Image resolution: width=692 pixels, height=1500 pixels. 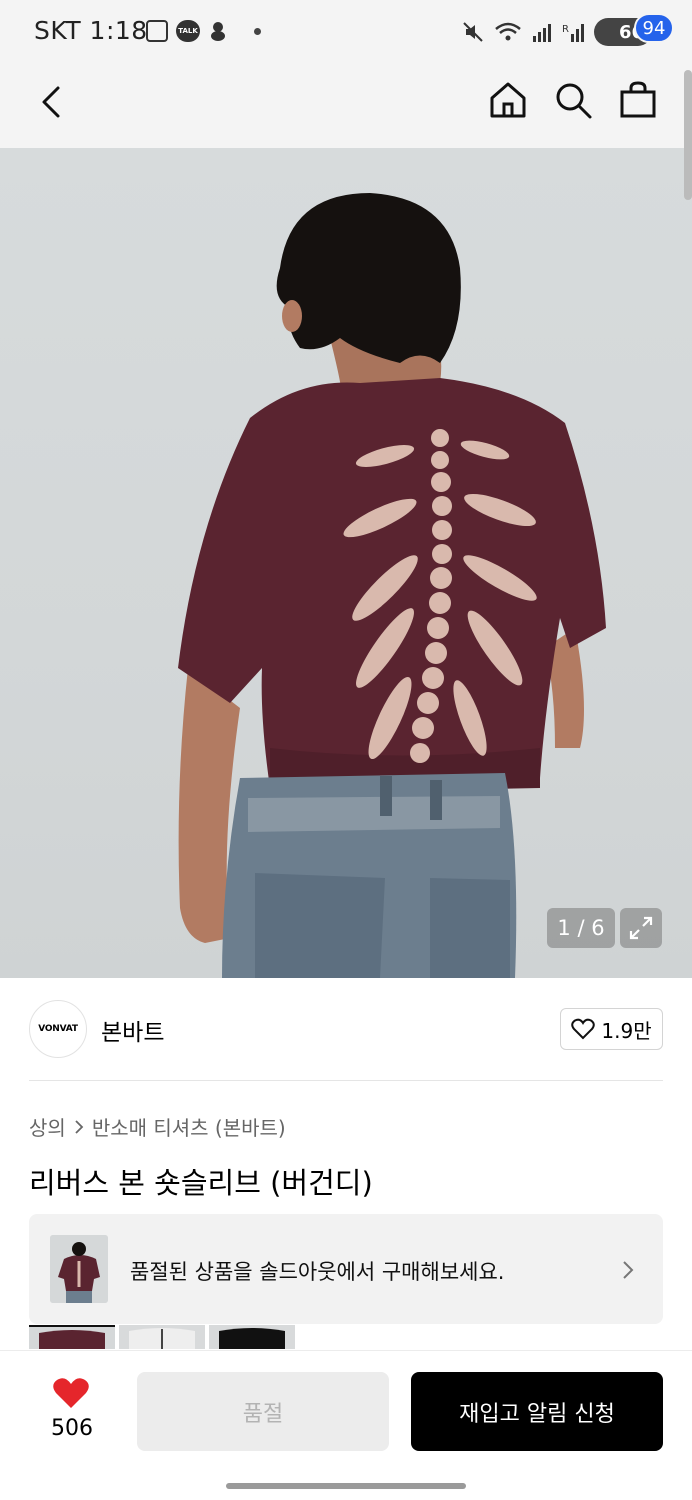 What do you see at coordinates (203, 31) in the screenshot?
I see `status-icons-left: TALK` at bounding box center [203, 31].